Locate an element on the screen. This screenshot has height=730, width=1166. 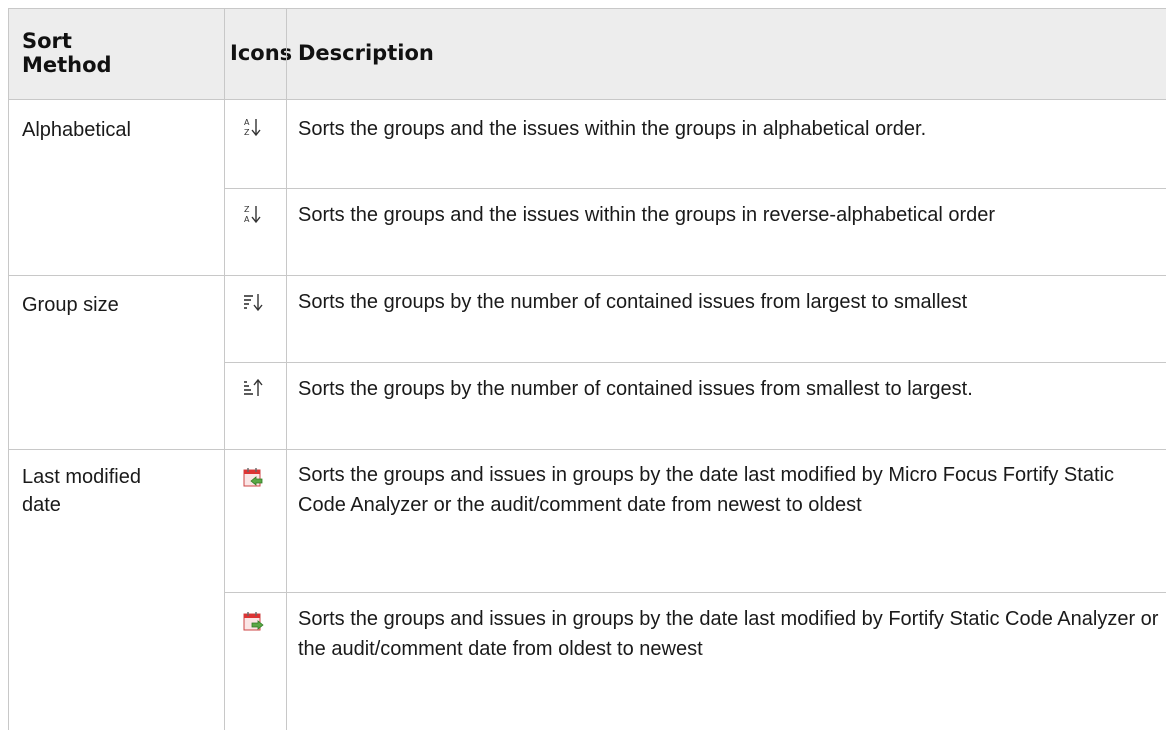
sort-size-descending-icon is located at coordinates (253, 302).